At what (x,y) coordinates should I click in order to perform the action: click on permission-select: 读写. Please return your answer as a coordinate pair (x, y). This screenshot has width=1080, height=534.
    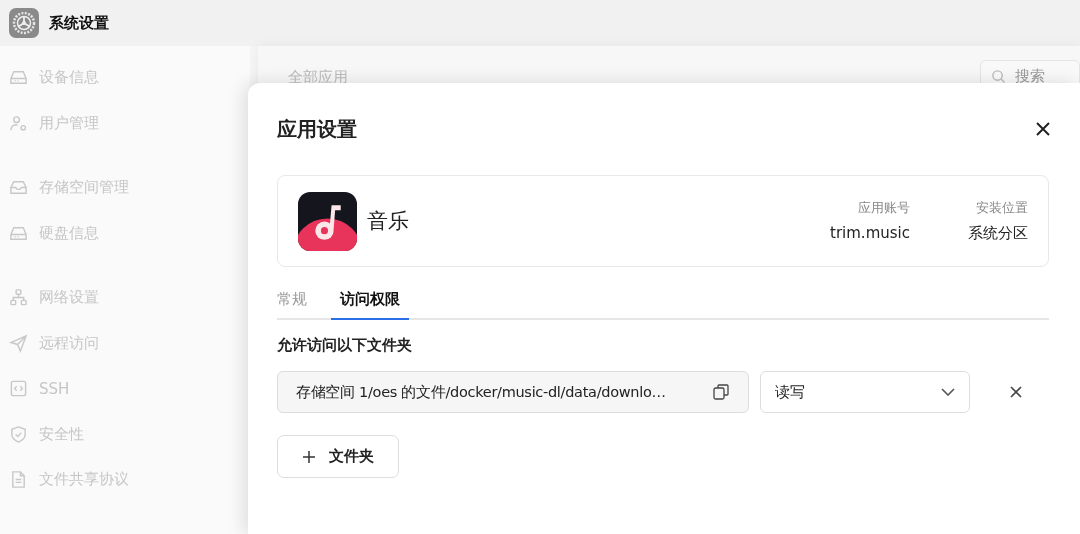
    Looking at the image, I should click on (865, 392).